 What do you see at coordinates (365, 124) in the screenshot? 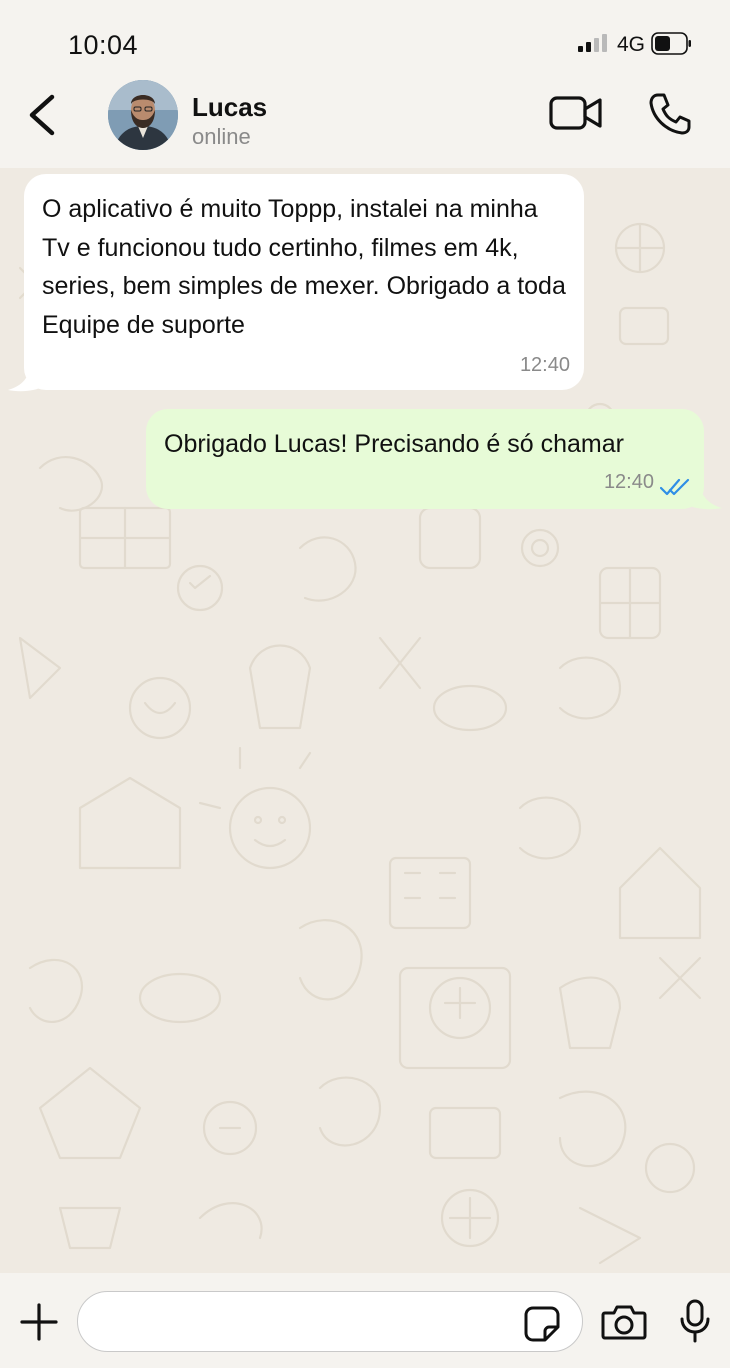
I see `chat-header: Lucas online` at bounding box center [365, 124].